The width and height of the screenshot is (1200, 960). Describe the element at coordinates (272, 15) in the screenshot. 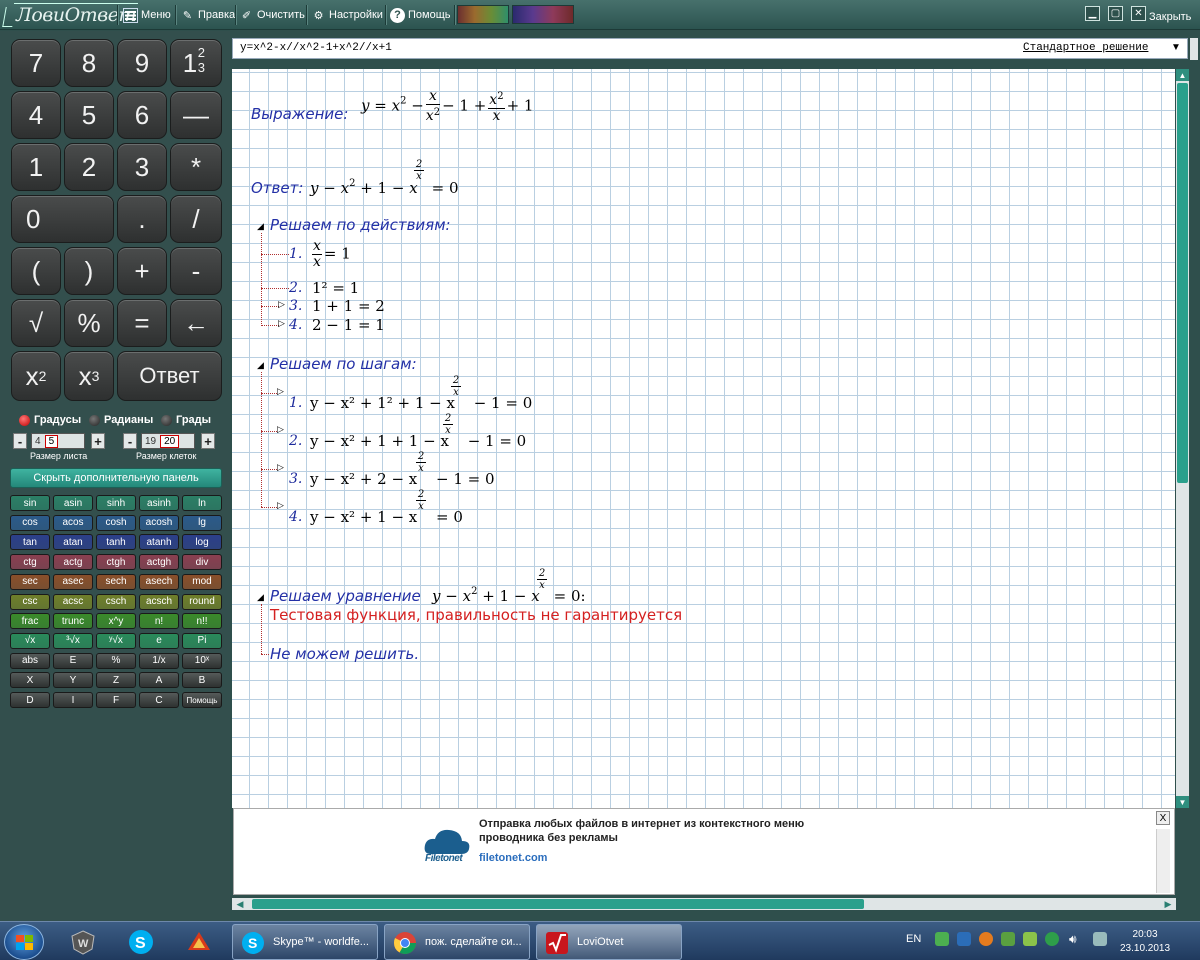

I see `clear-button: ✐ Очистить` at that location.